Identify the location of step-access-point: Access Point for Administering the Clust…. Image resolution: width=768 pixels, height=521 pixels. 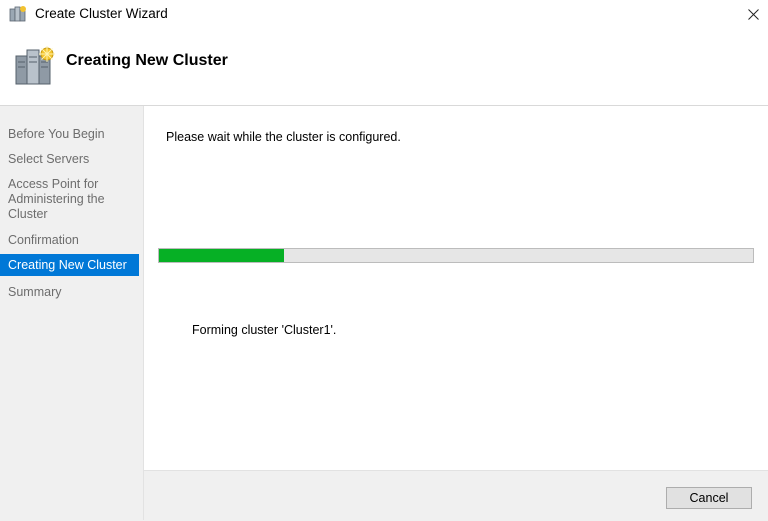
(56, 199).